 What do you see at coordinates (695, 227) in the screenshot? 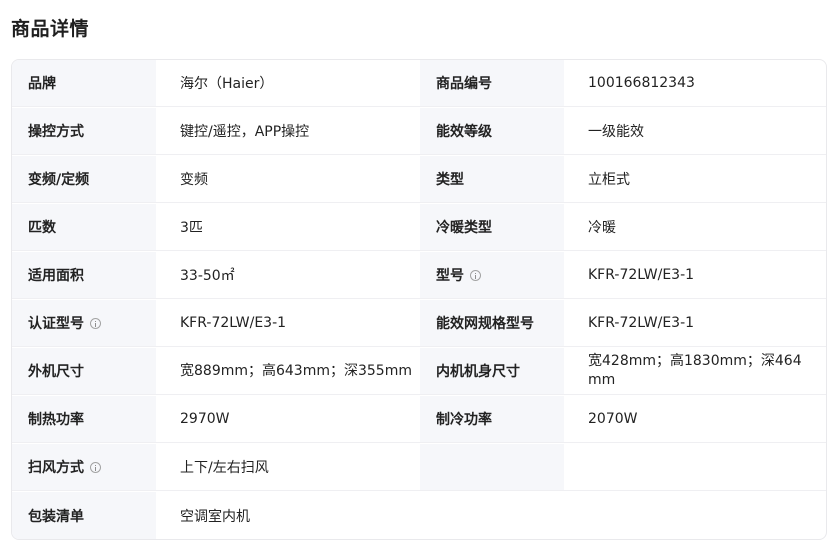
I see `spec-value-heating-cooling-type: 冷暖` at bounding box center [695, 227].